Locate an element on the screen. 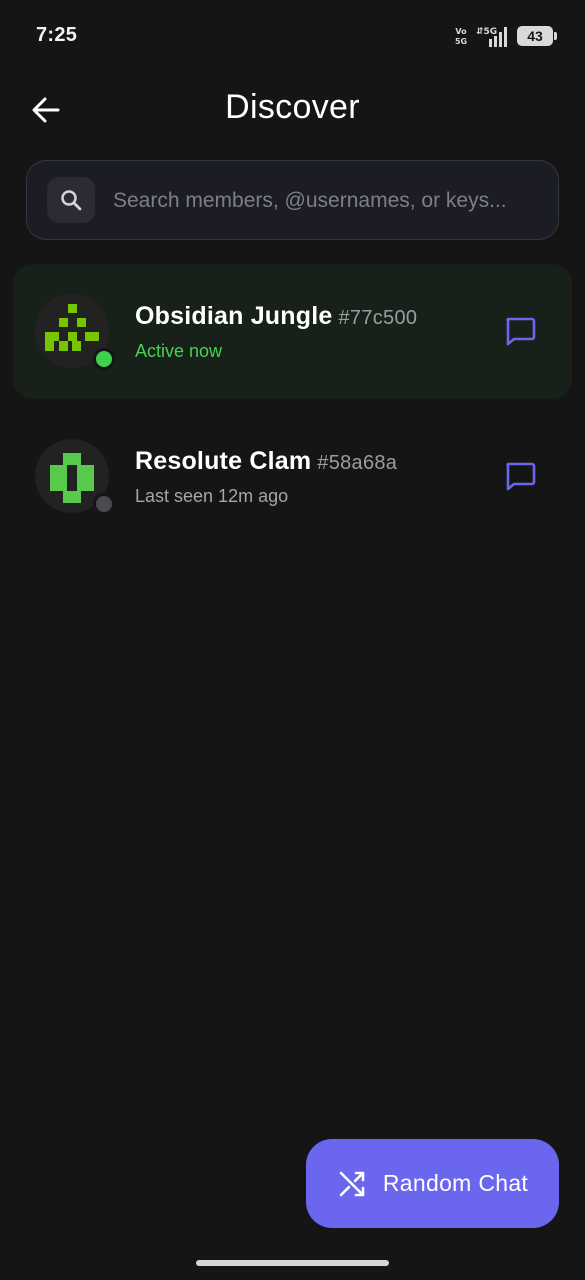 Image resolution: width=585 pixels, height=1280 pixels. svg-text: ⇵5G is located at coordinates (486, 32).